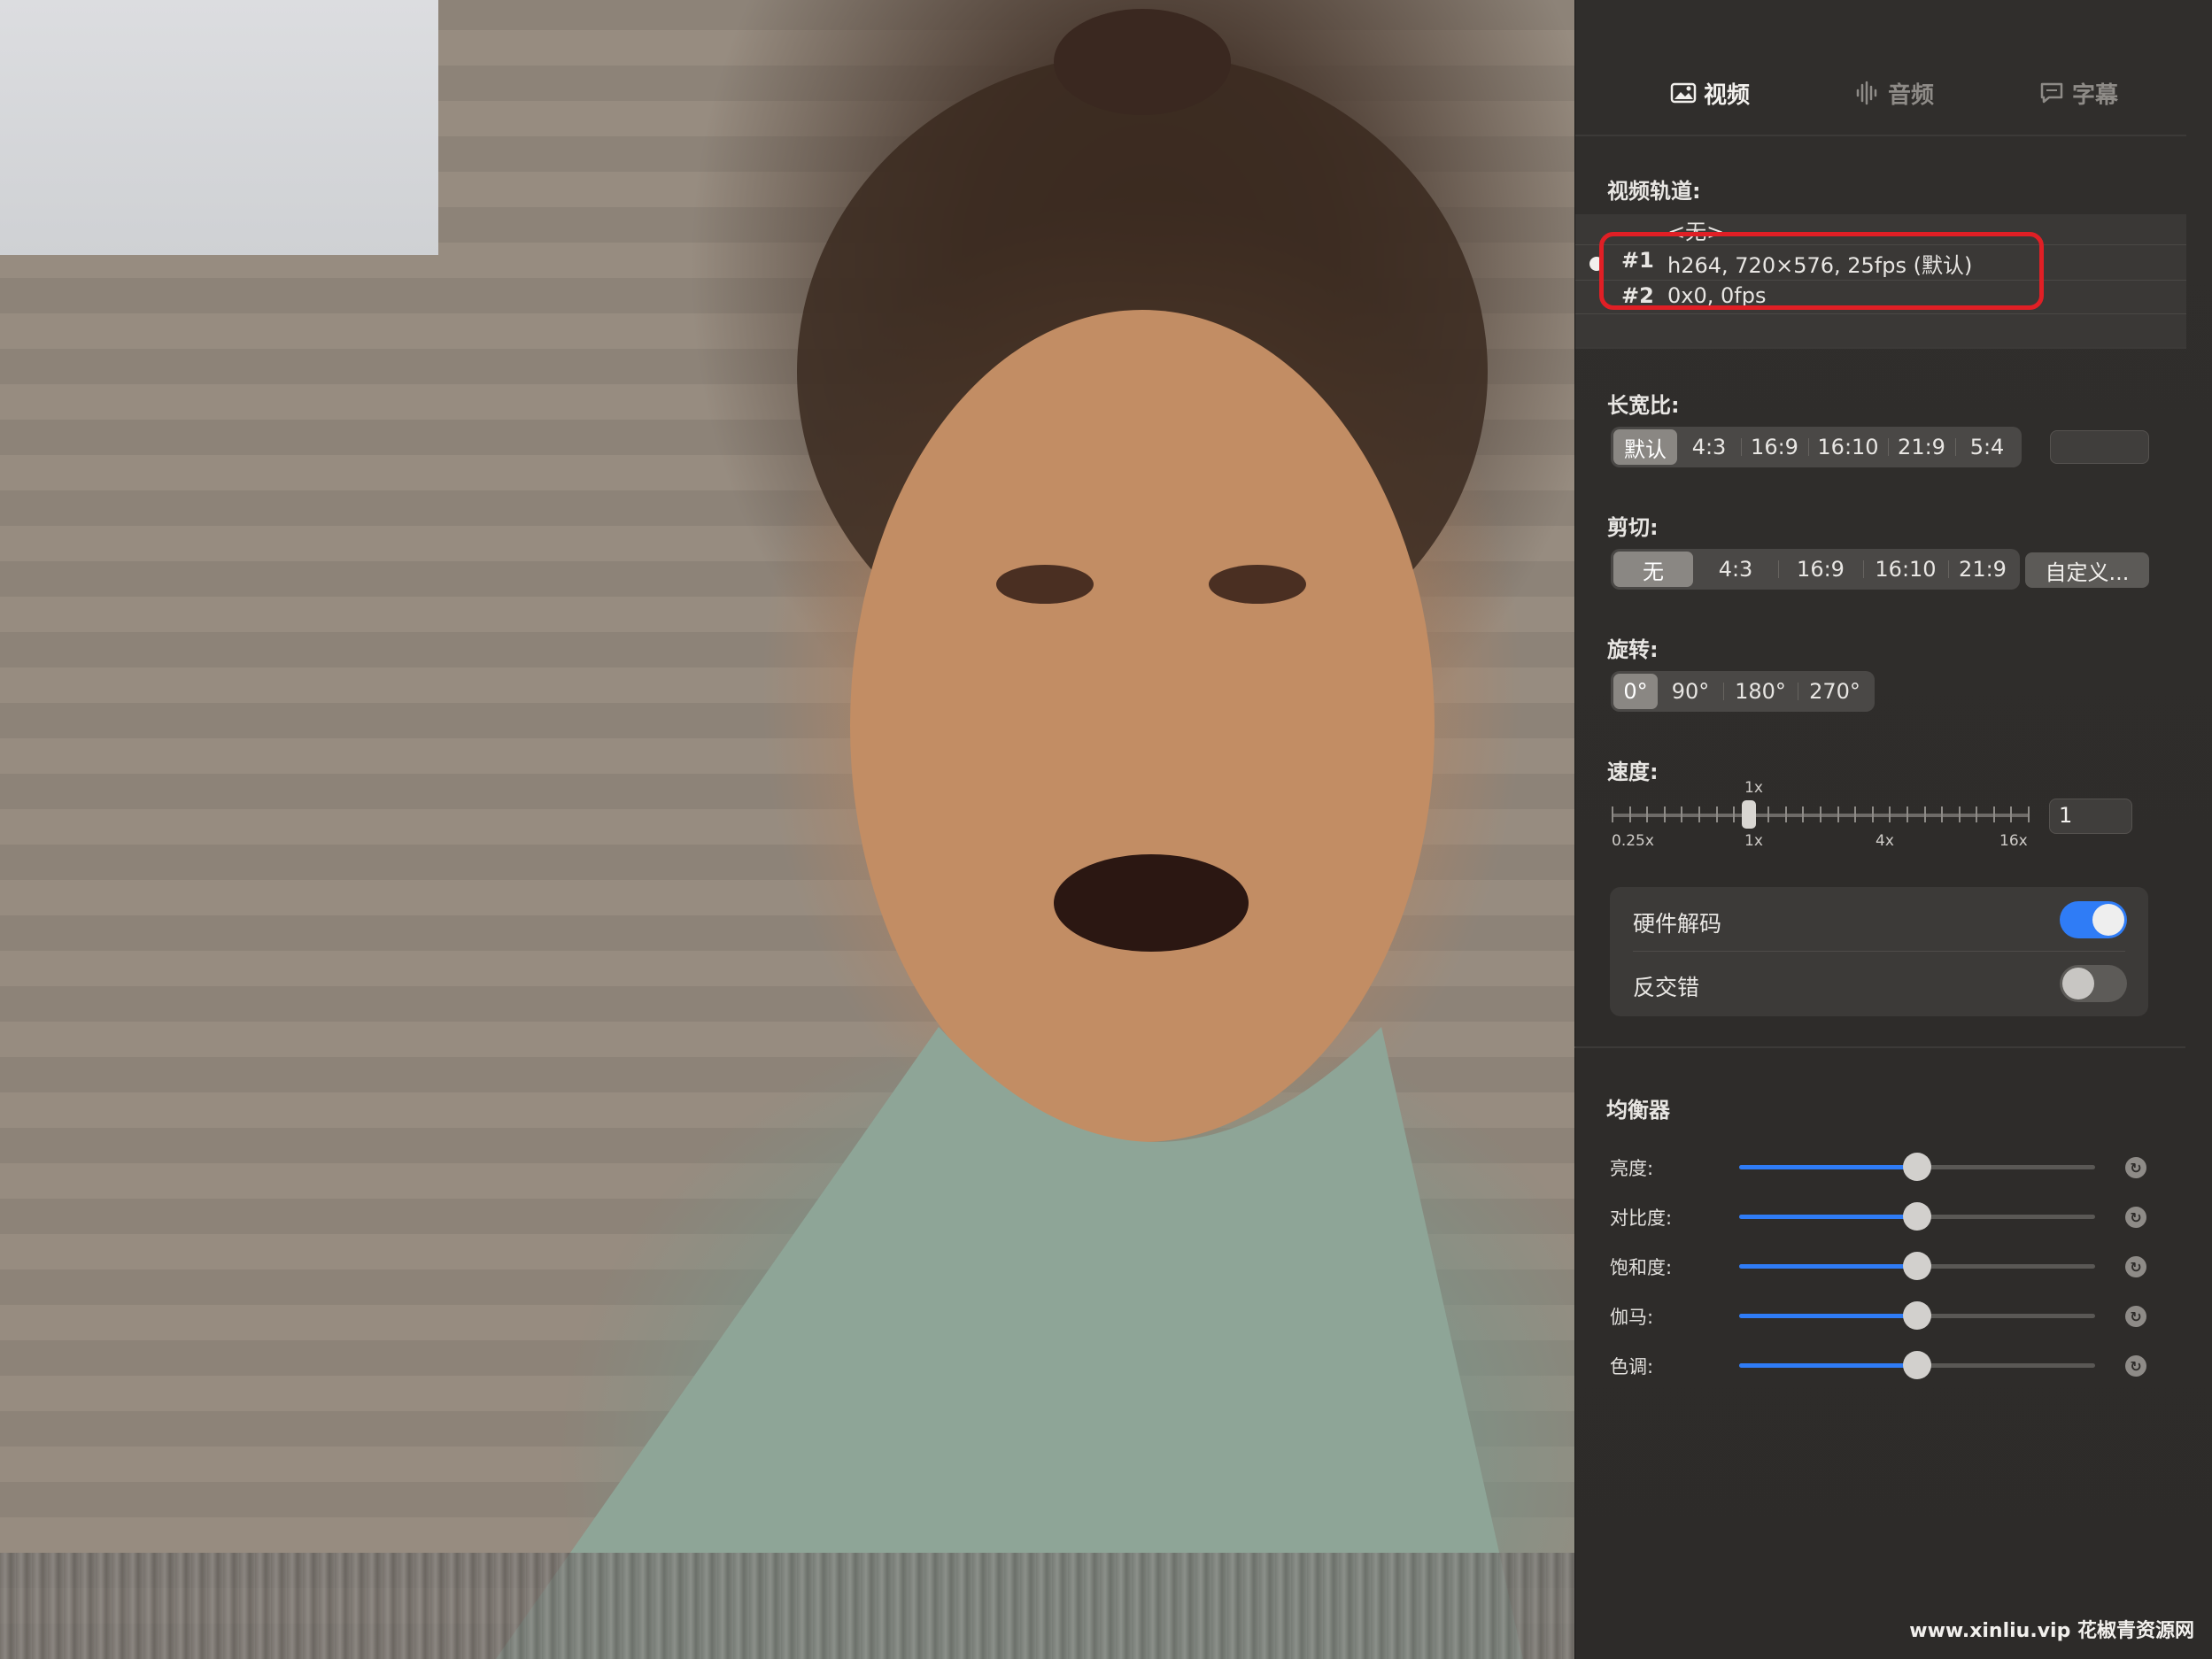 Image resolution: width=2212 pixels, height=1659 pixels. I want to click on speed-value: 1, so click(2066, 815).